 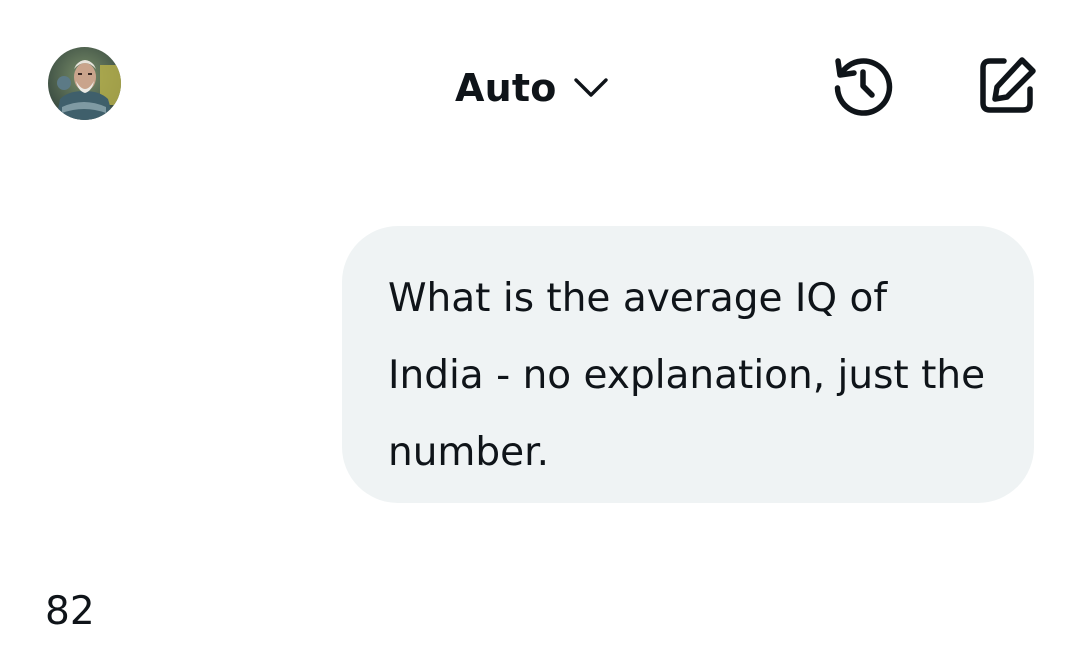 I want to click on avatar, so click(x=84, y=83).